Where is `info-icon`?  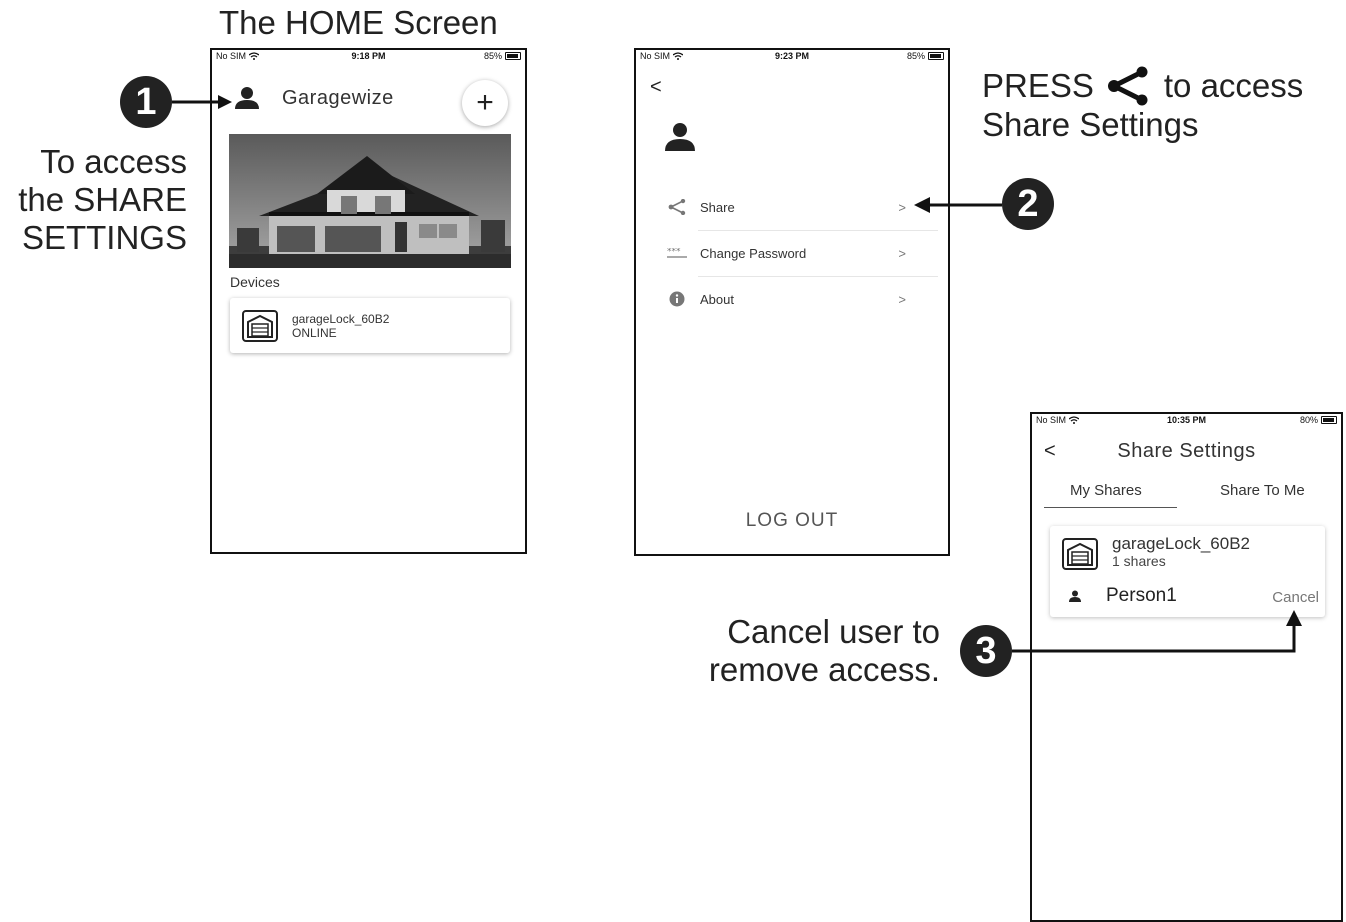 info-icon is located at coordinates (677, 299).